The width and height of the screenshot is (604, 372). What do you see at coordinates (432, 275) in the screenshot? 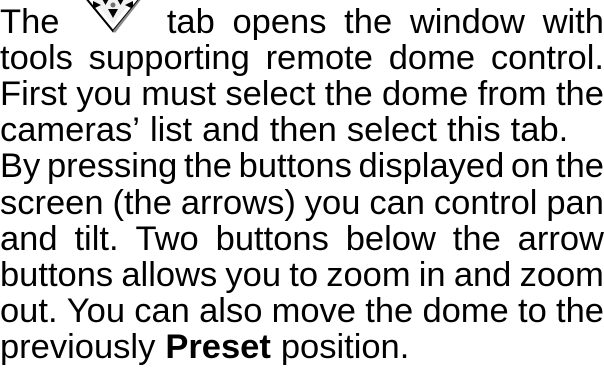
I see `word: in` at bounding box center [432, 275].